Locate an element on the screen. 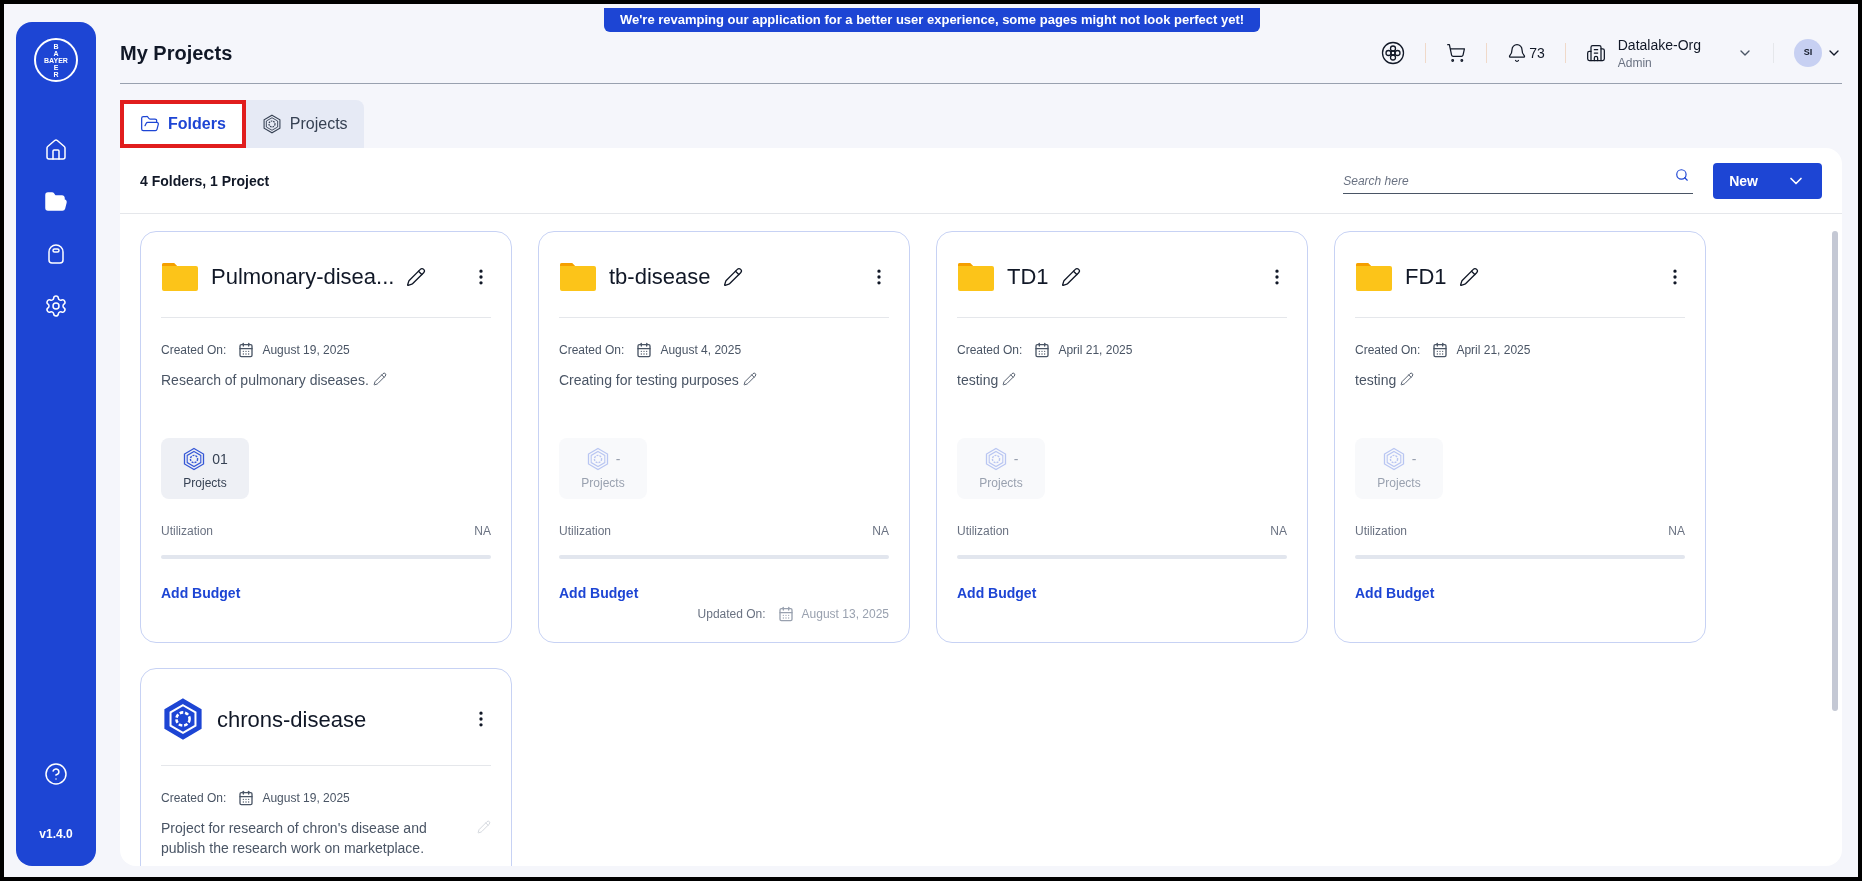  home-icon is located at coordinates (56, 150).